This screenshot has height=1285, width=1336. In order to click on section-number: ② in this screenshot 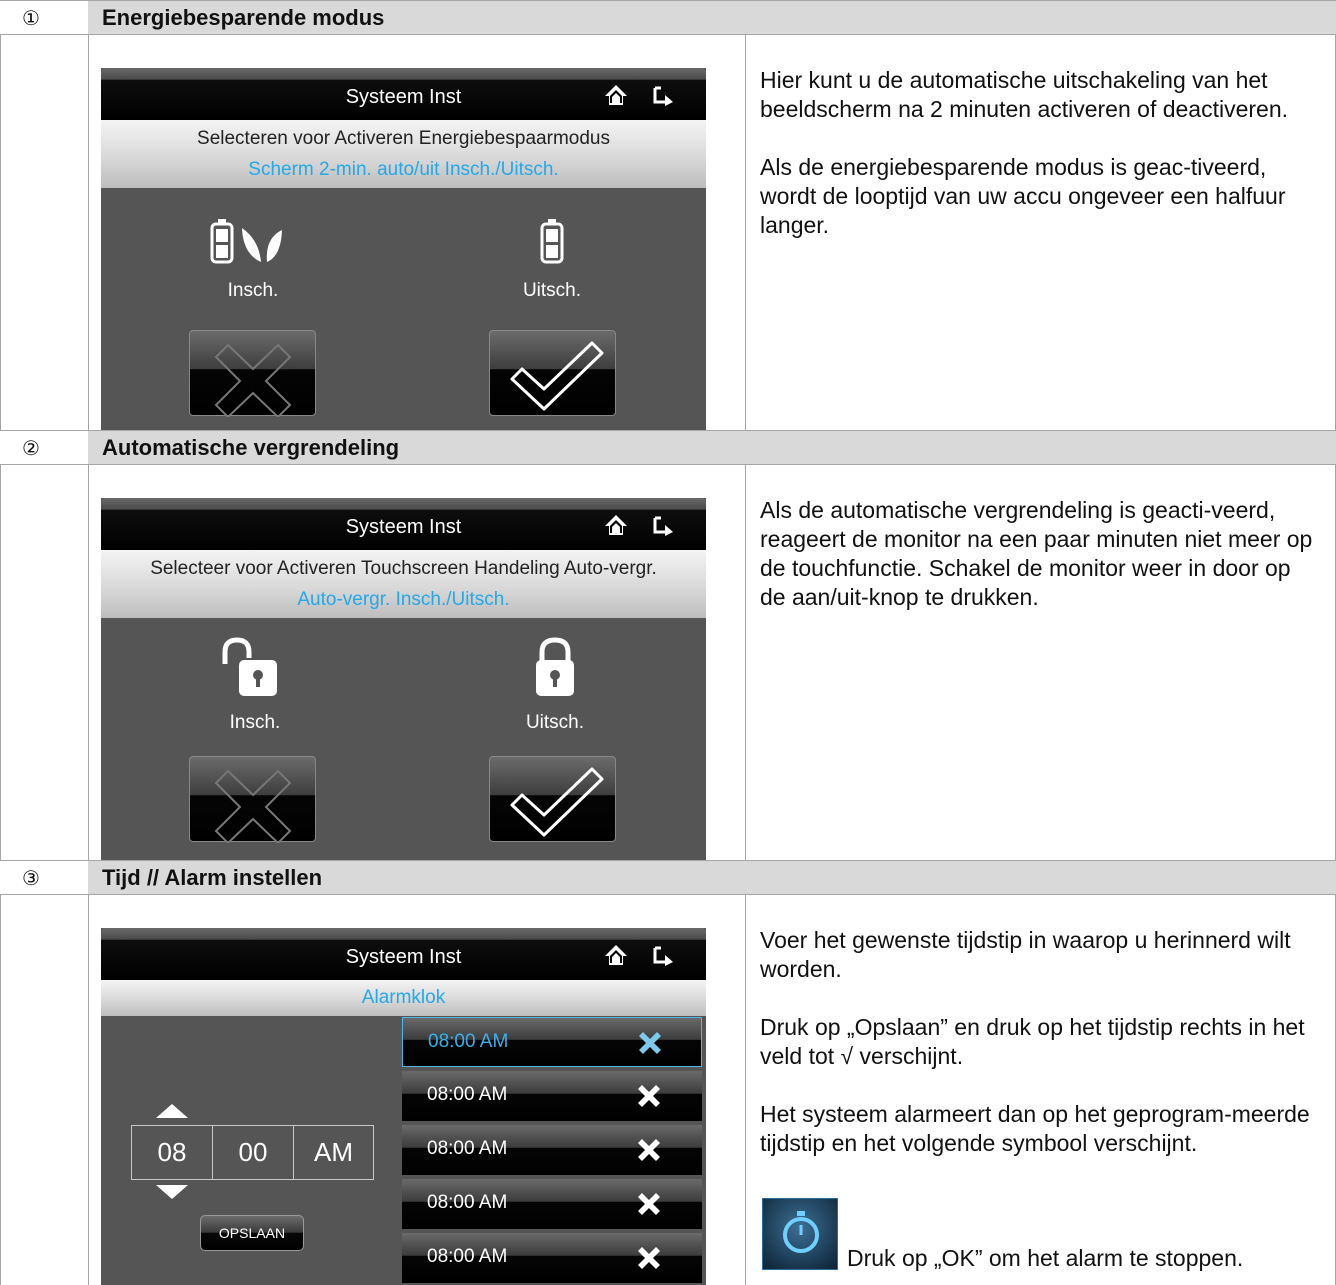, I will do `click(44, 448)`.